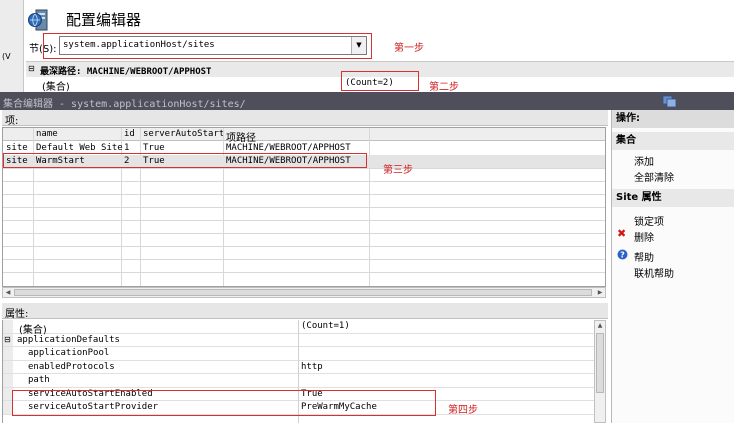 This screenshot has height=423, width=734. I want to click on column-header-server-auto-start: serverAutoStart, so click(183, 134).